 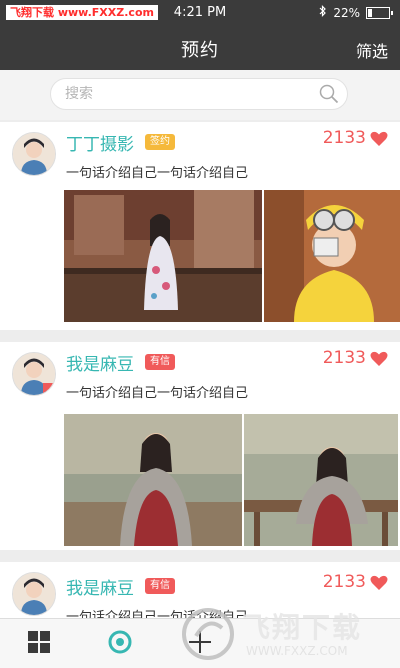 What do you see at coordinates (200, 13) in the screenshot?
I see `status-bar: 飞翔下载 www.FXXZ.com 4:21 PM 22%` at bounding box center [200, 13].